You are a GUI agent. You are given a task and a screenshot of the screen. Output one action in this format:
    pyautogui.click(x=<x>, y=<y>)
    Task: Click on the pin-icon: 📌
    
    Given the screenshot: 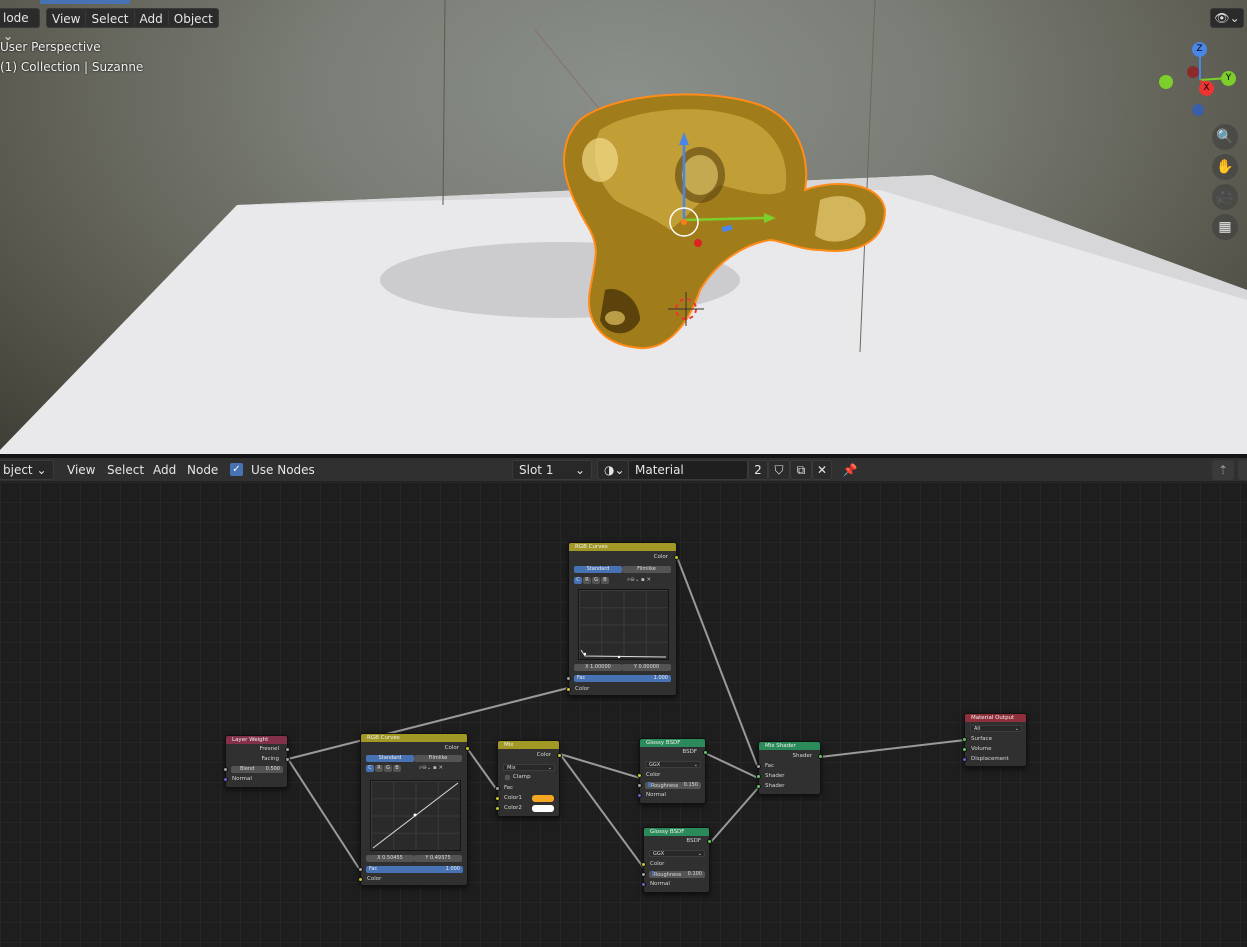 What is the action you would take?
    pyautogui.click(x=850, y=470)
    